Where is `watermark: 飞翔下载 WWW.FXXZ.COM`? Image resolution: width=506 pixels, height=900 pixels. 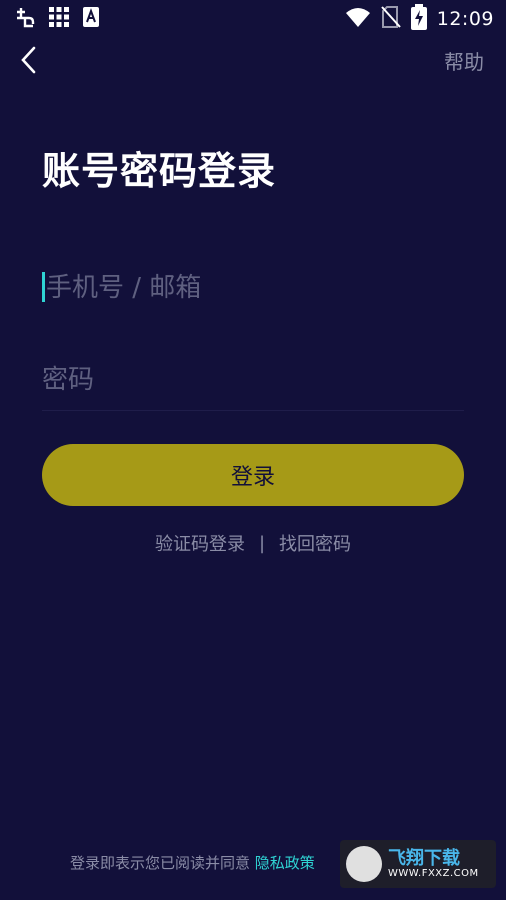
watermark: 飞翔下载 WWW.FXXZ.COM is located at coordinates (418, 864).